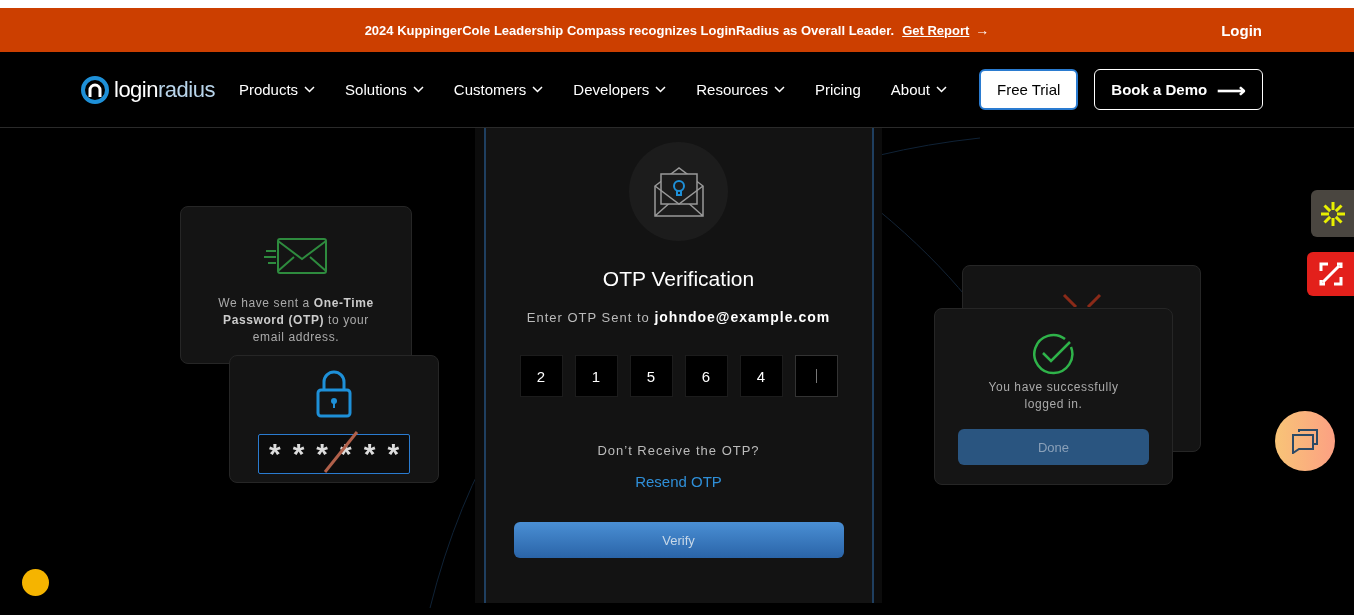 The height and width of the screenshot is (615, 1354). I want to click on chat-button, so click(1305, 441).